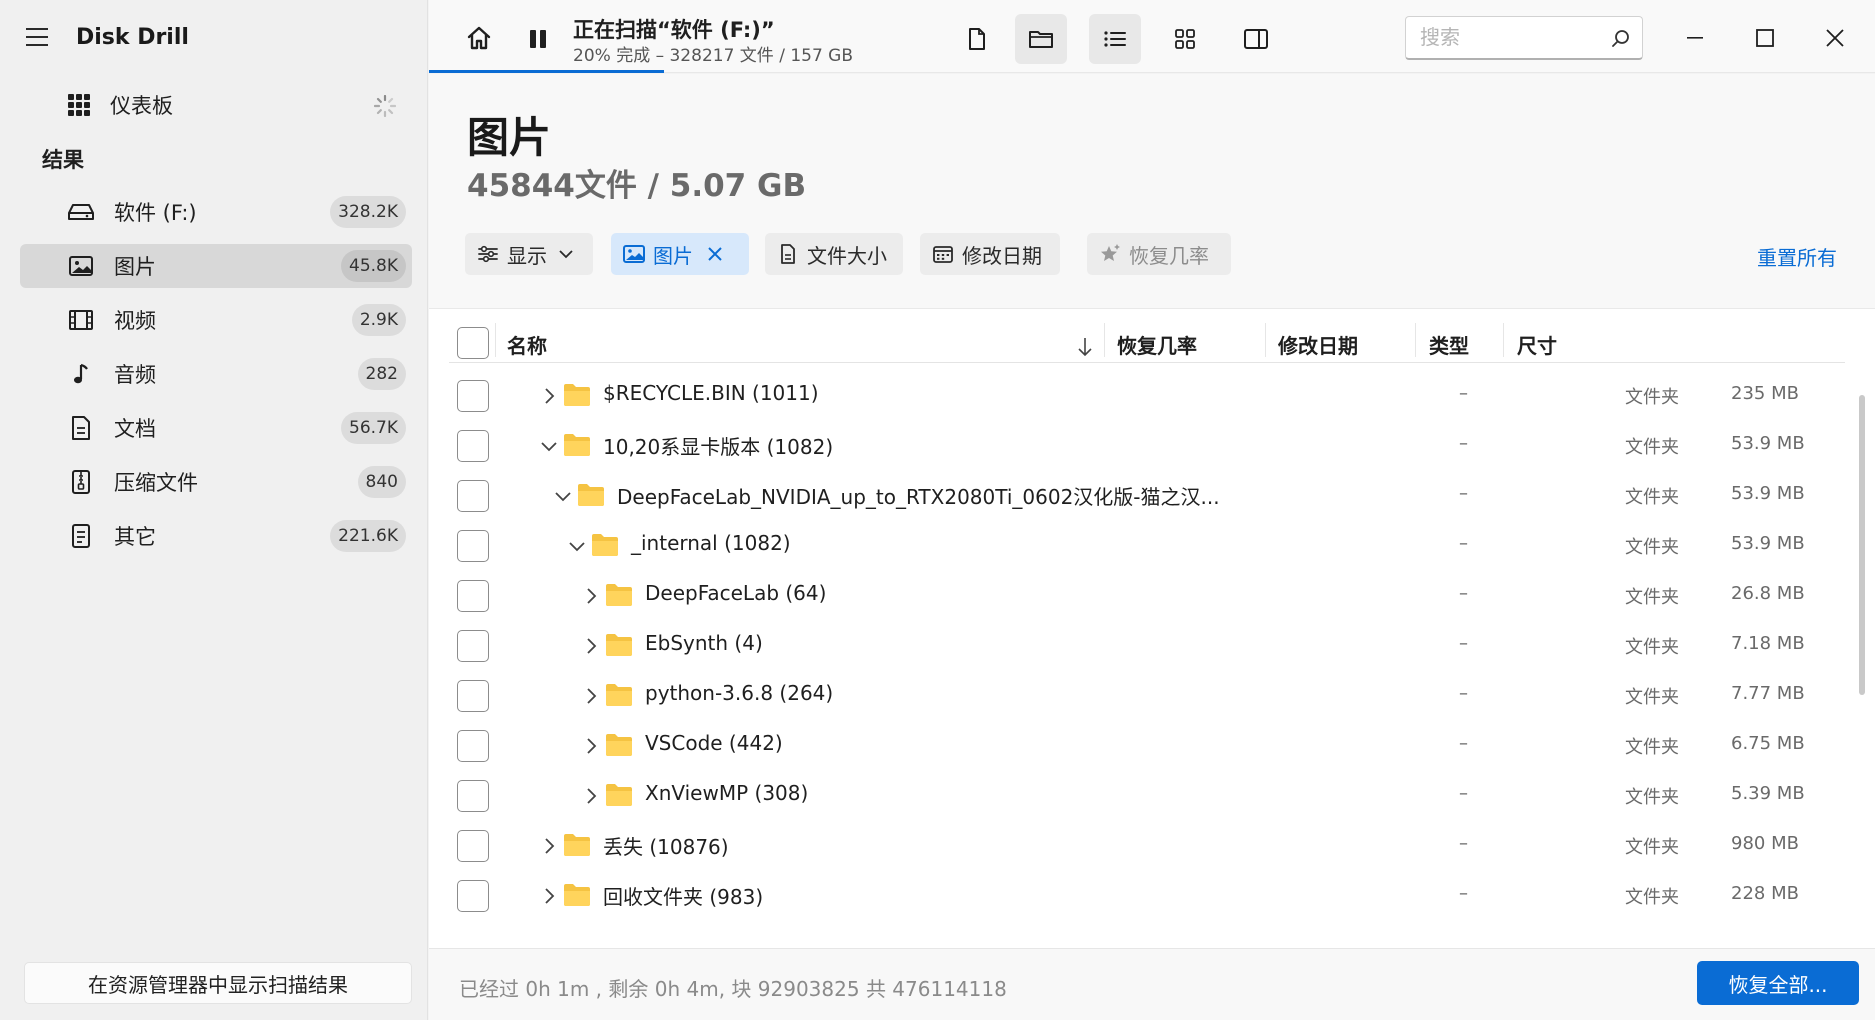 This screenshot has width=1875, height=1020. Describe the element at coordinates (509, 137) in the screenshot. I see `page-title: 图片` at that location.